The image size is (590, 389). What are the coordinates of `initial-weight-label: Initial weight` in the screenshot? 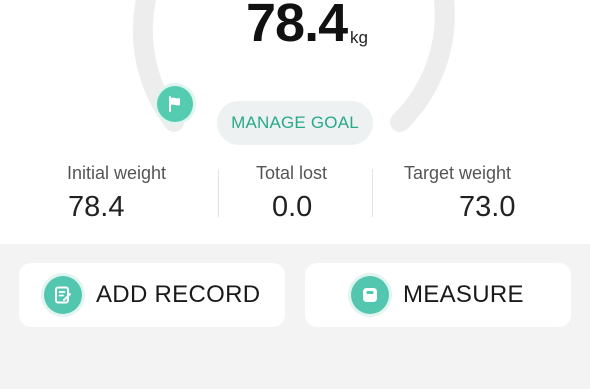 It's located at (117, 173).